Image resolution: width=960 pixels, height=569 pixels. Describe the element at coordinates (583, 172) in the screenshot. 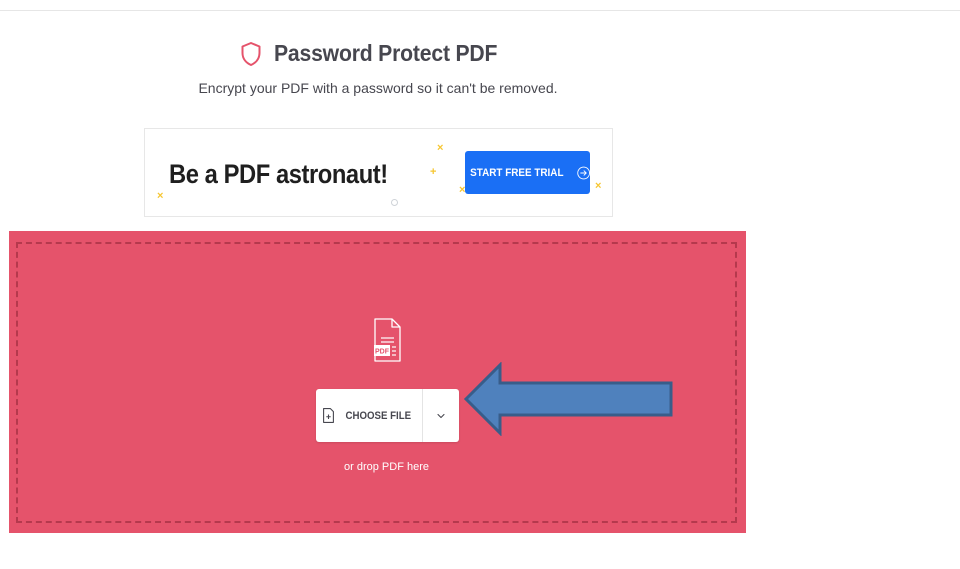

I see `arrow-right-circle-icon` at that location.